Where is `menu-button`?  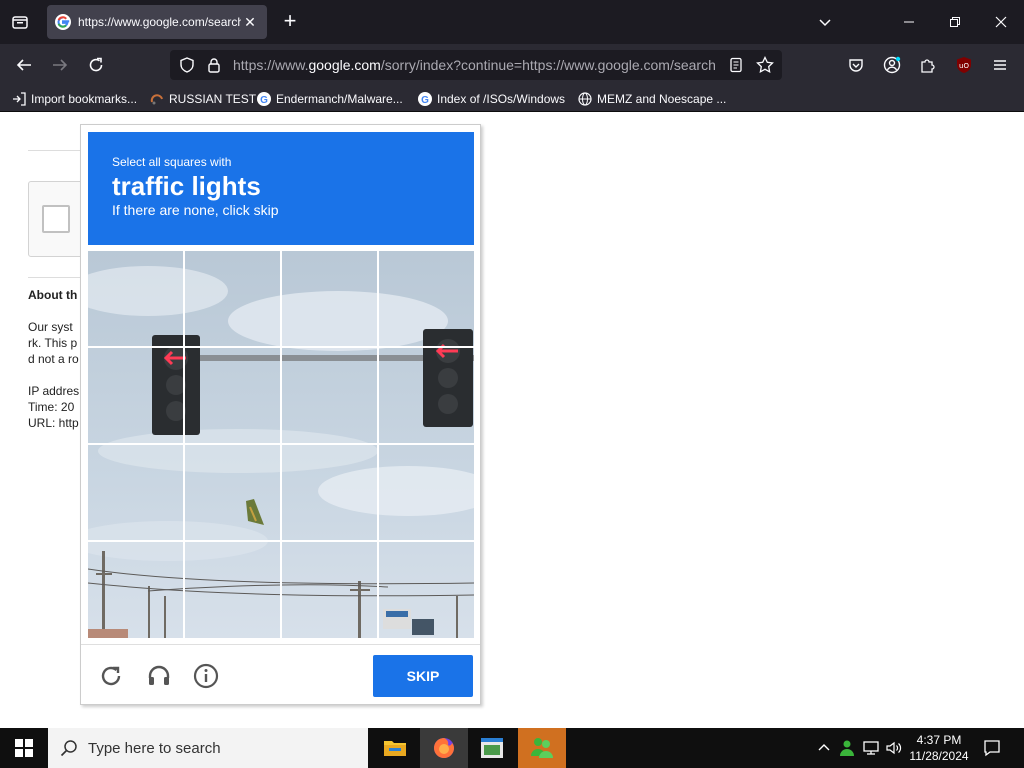
menu-button is located at coordinates (1000, 65).